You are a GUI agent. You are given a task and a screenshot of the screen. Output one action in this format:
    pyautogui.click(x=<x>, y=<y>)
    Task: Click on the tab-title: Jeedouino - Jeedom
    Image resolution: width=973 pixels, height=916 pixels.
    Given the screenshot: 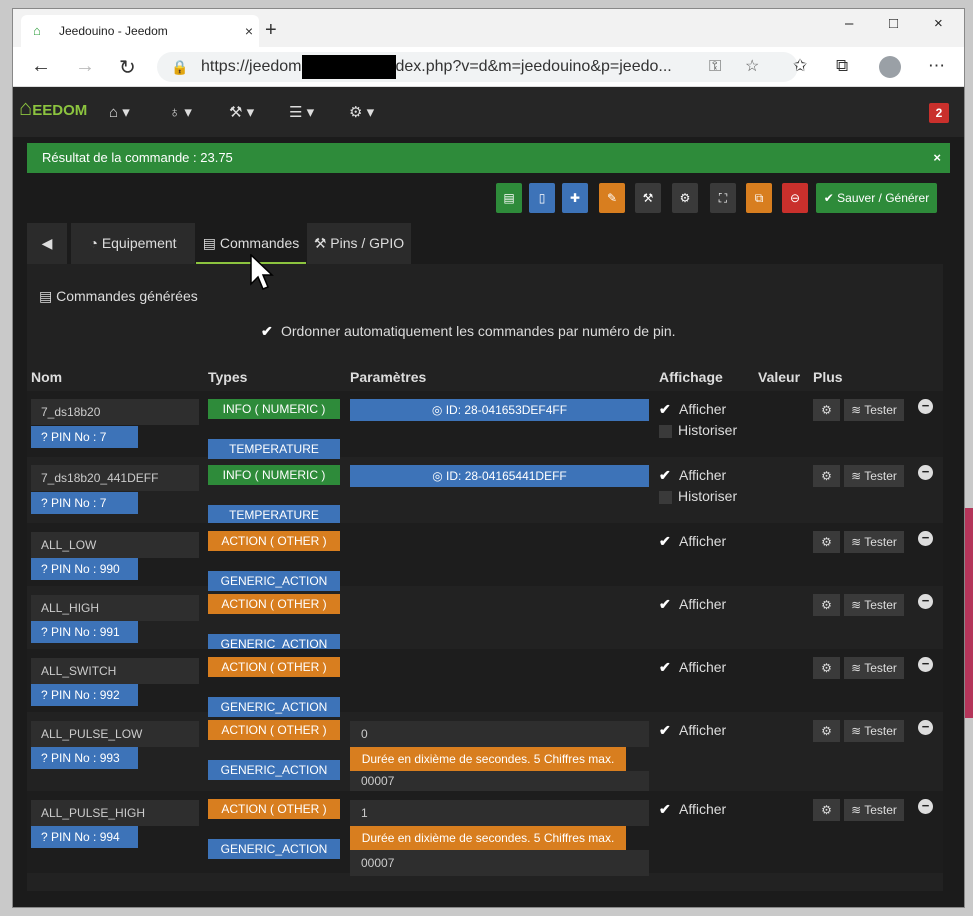 What is the action you would take?
    pyautogui.click(x=113, y=31)
    